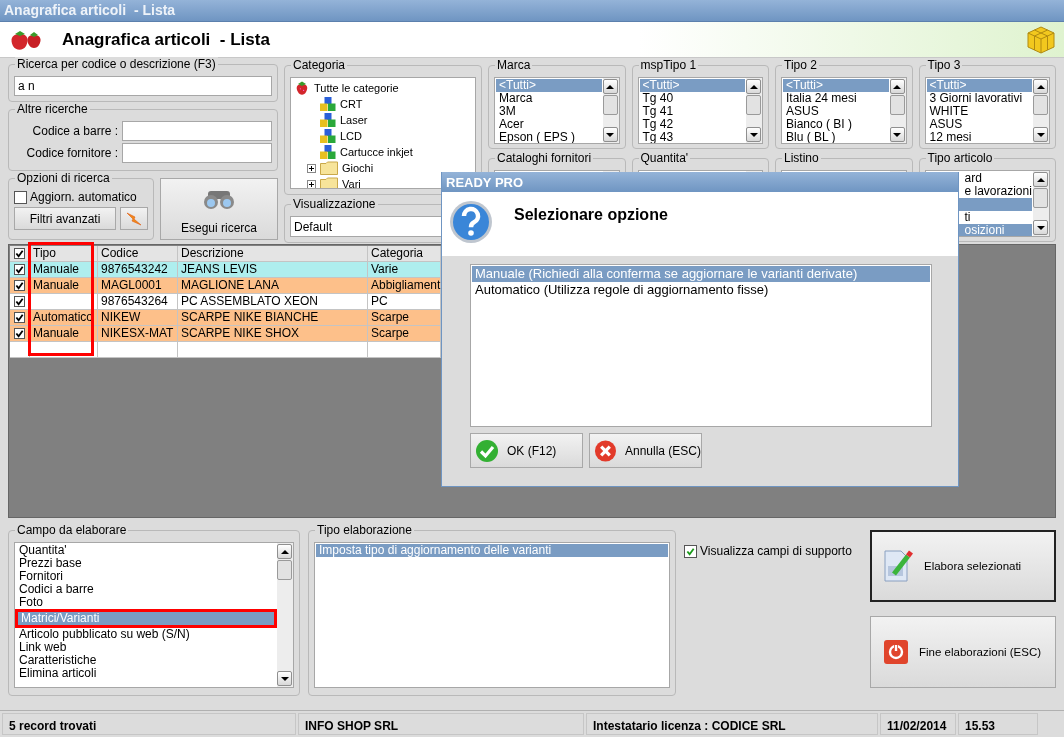  What do you see at coordinates (146, 660) in the screenshot?
I see `list-item: Caratteristiche` at bounding box center [146, 660].